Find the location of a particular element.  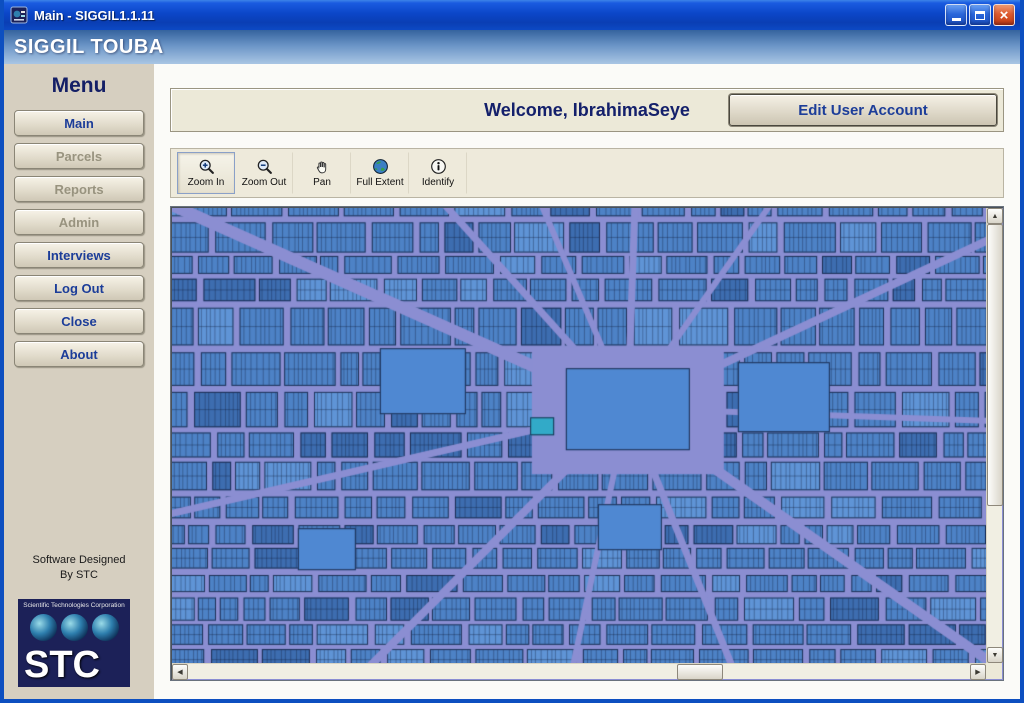

maximize-icon is located at coordinates (980, 15).